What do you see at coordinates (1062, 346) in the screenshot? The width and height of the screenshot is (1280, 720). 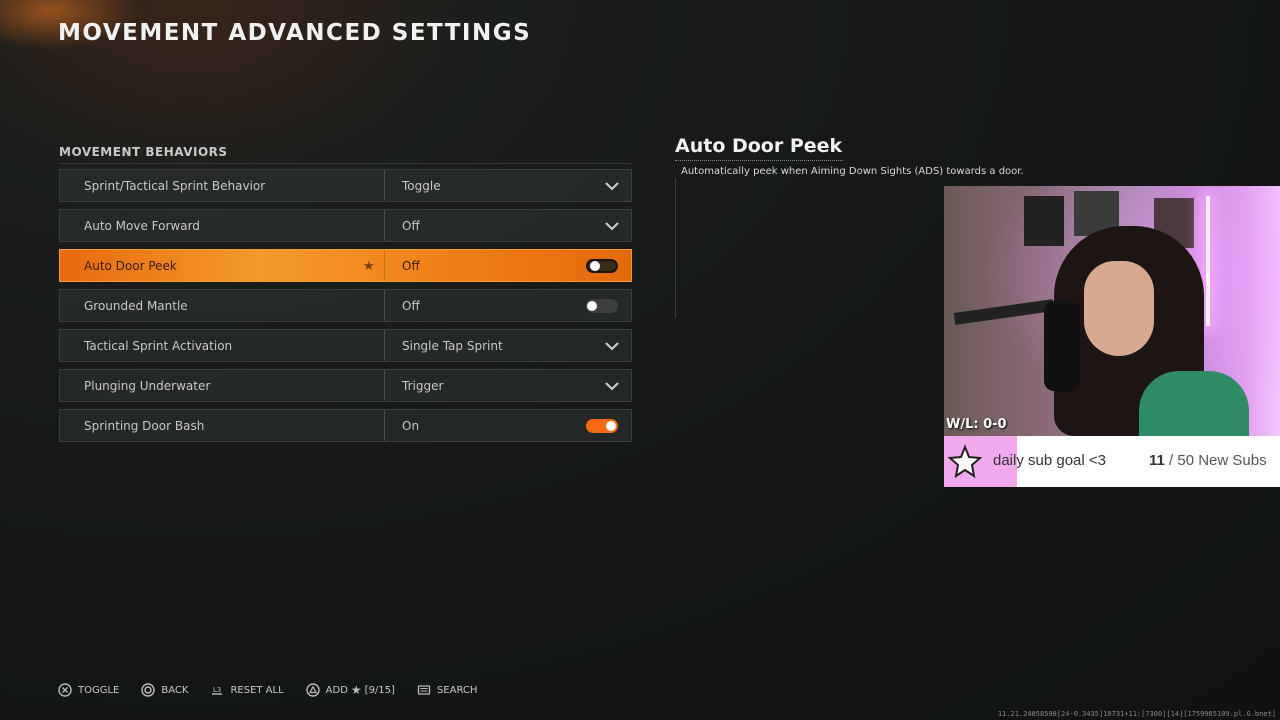 I see `microphone` at bounding box center [1062, 346].